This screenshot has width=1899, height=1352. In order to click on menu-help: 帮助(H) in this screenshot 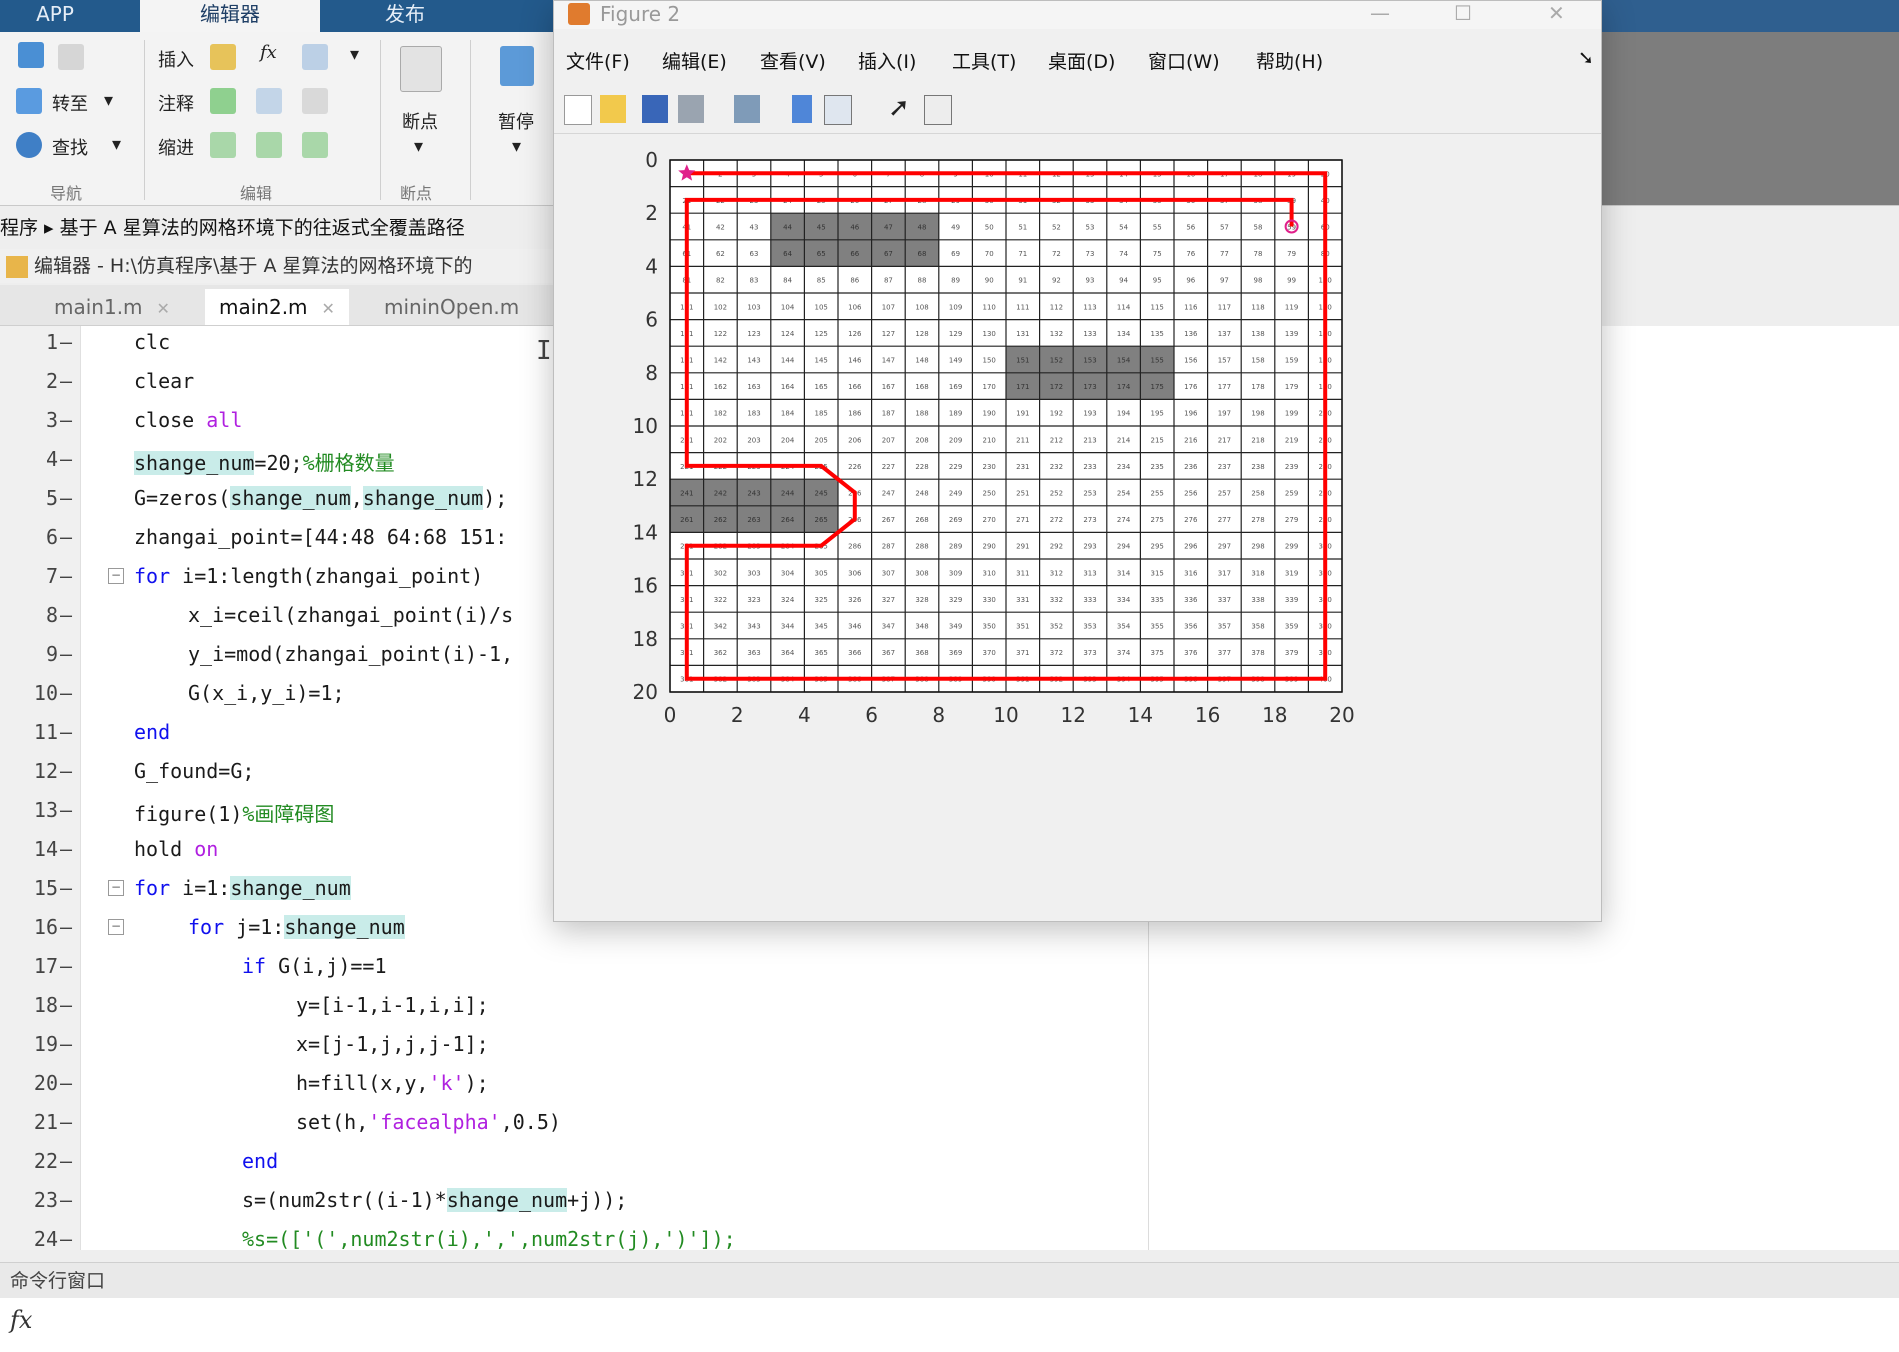, I will do `click(1289, 60)`.